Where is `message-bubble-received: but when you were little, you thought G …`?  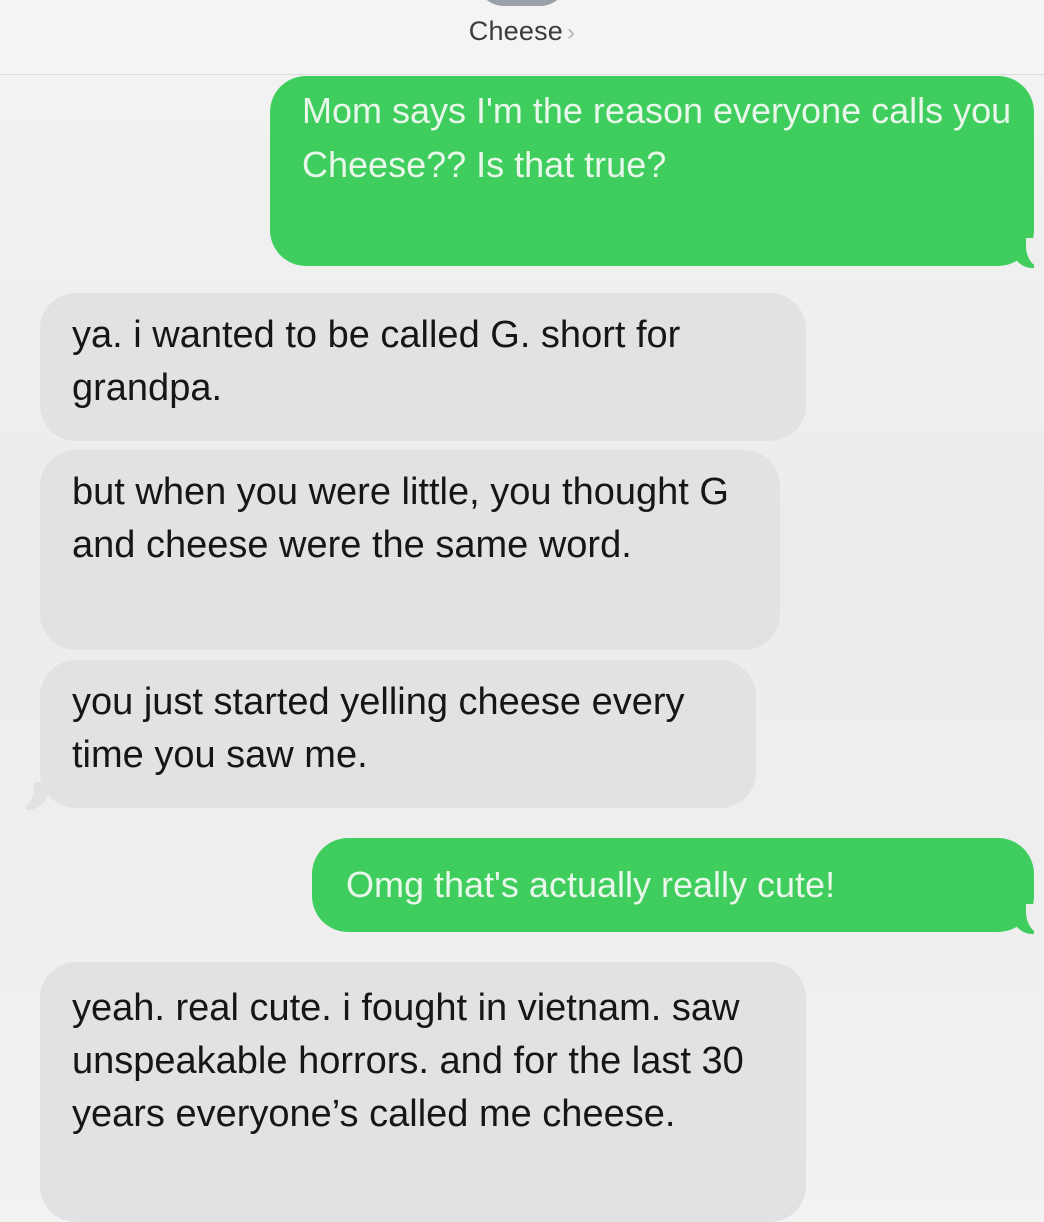 message-bubble-received: but when you were little, you thought G … is located at coordinates (410, 550).